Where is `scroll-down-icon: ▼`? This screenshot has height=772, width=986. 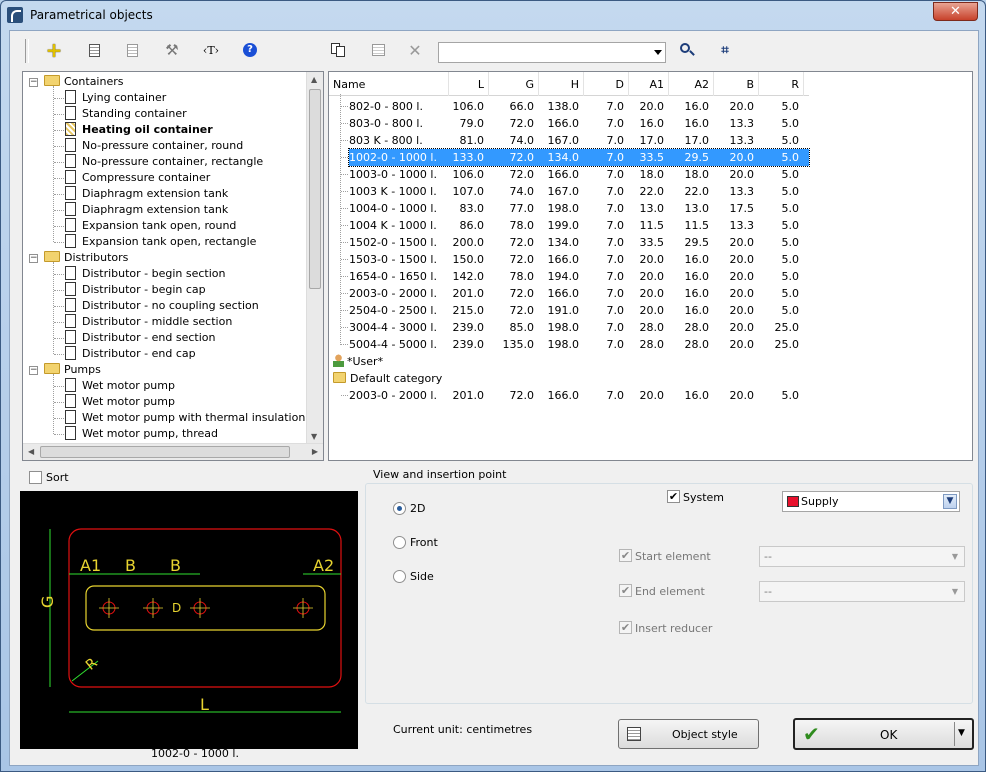 scroll-down-icon: ▼ is located at coordinates (314, 436).